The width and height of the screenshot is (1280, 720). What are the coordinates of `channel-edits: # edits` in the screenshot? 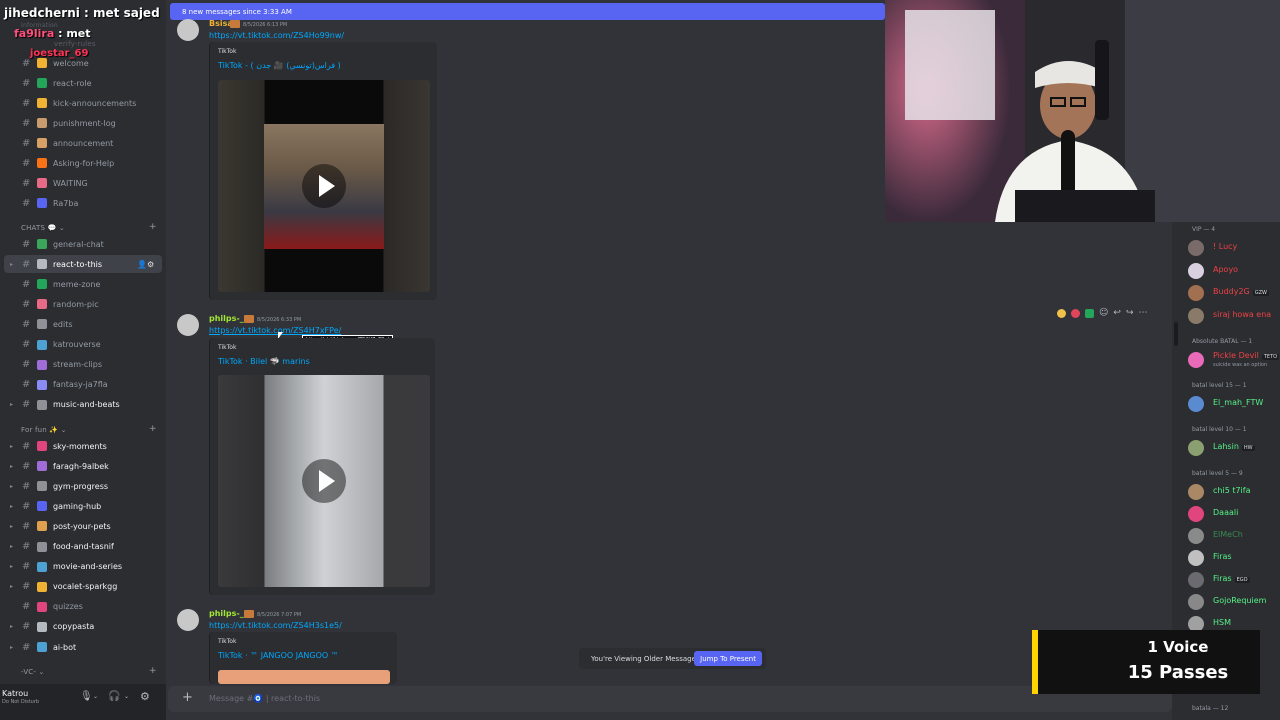 It's located at (83, 324).